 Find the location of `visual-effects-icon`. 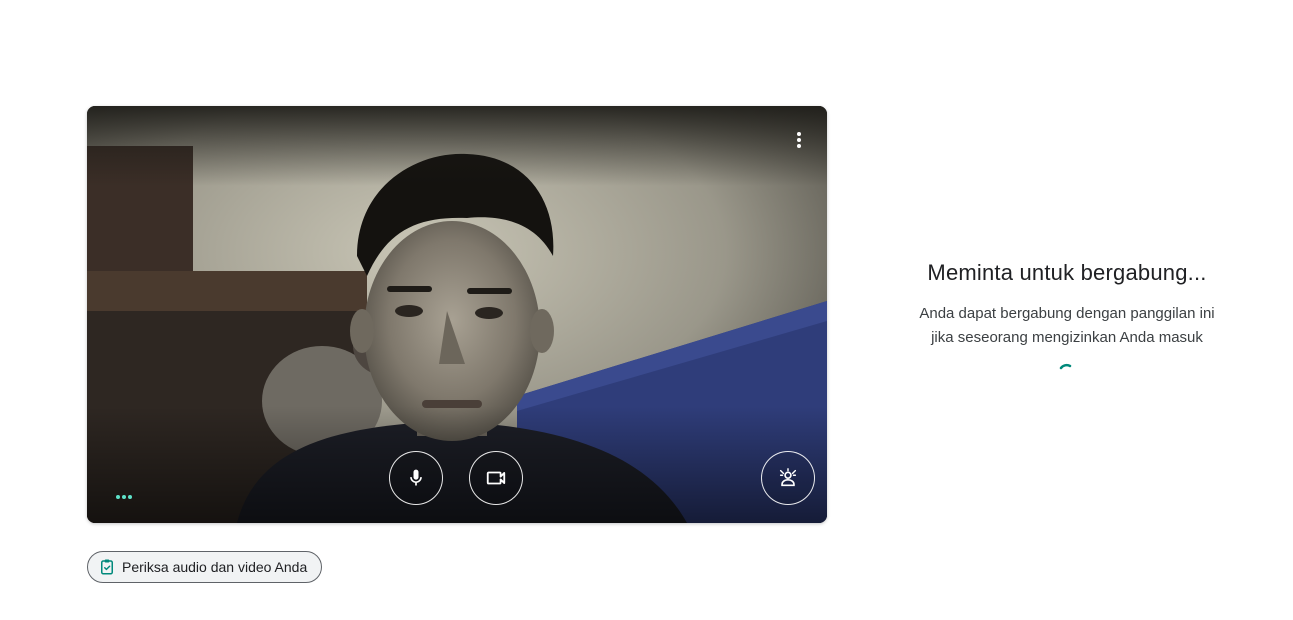

visual-effects-icon is located at coordinates (788, 477).